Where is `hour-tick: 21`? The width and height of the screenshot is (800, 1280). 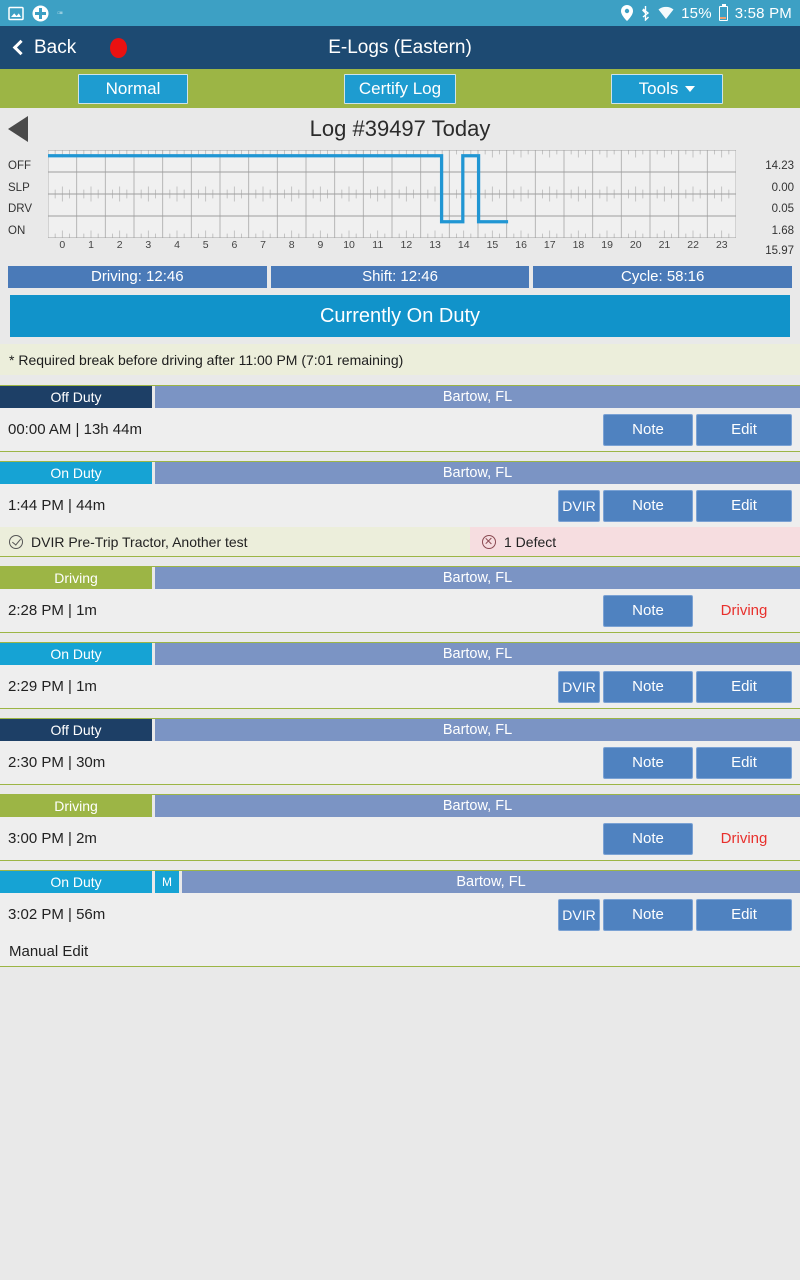
hour-tick: 21 is located at coordinates (664, 245).